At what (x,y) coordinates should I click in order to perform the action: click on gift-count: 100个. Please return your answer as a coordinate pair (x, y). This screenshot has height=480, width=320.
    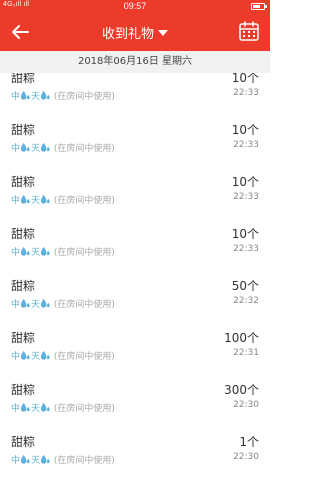
    Looking at the image, I should click on (241, 338).